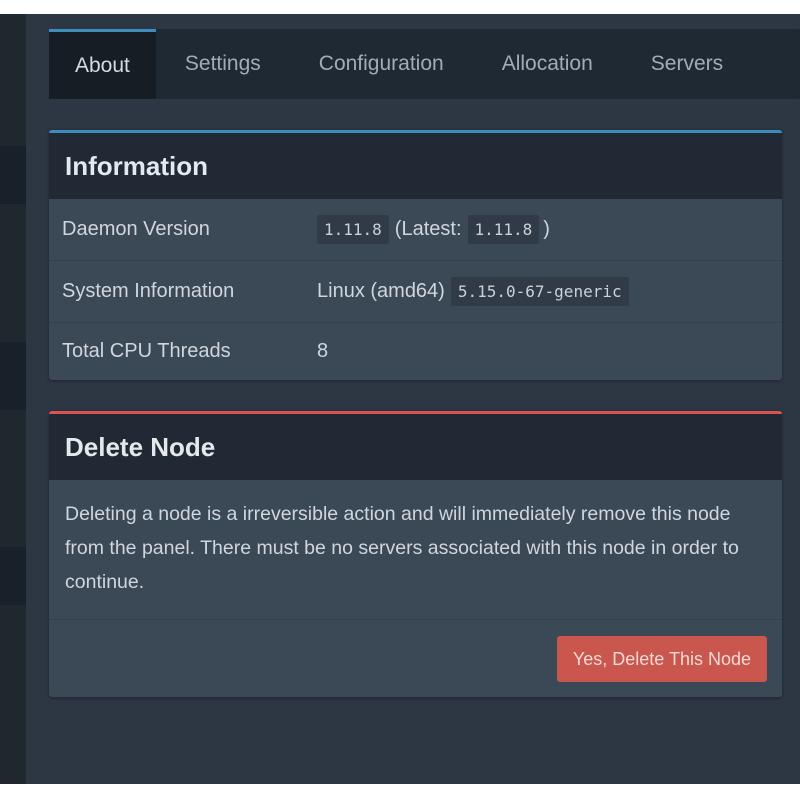  What do you see at coordinates (353, 229) in the screenshot?
I see `daemon-version-code: 1.11.8` at bounding box center [353, 229].